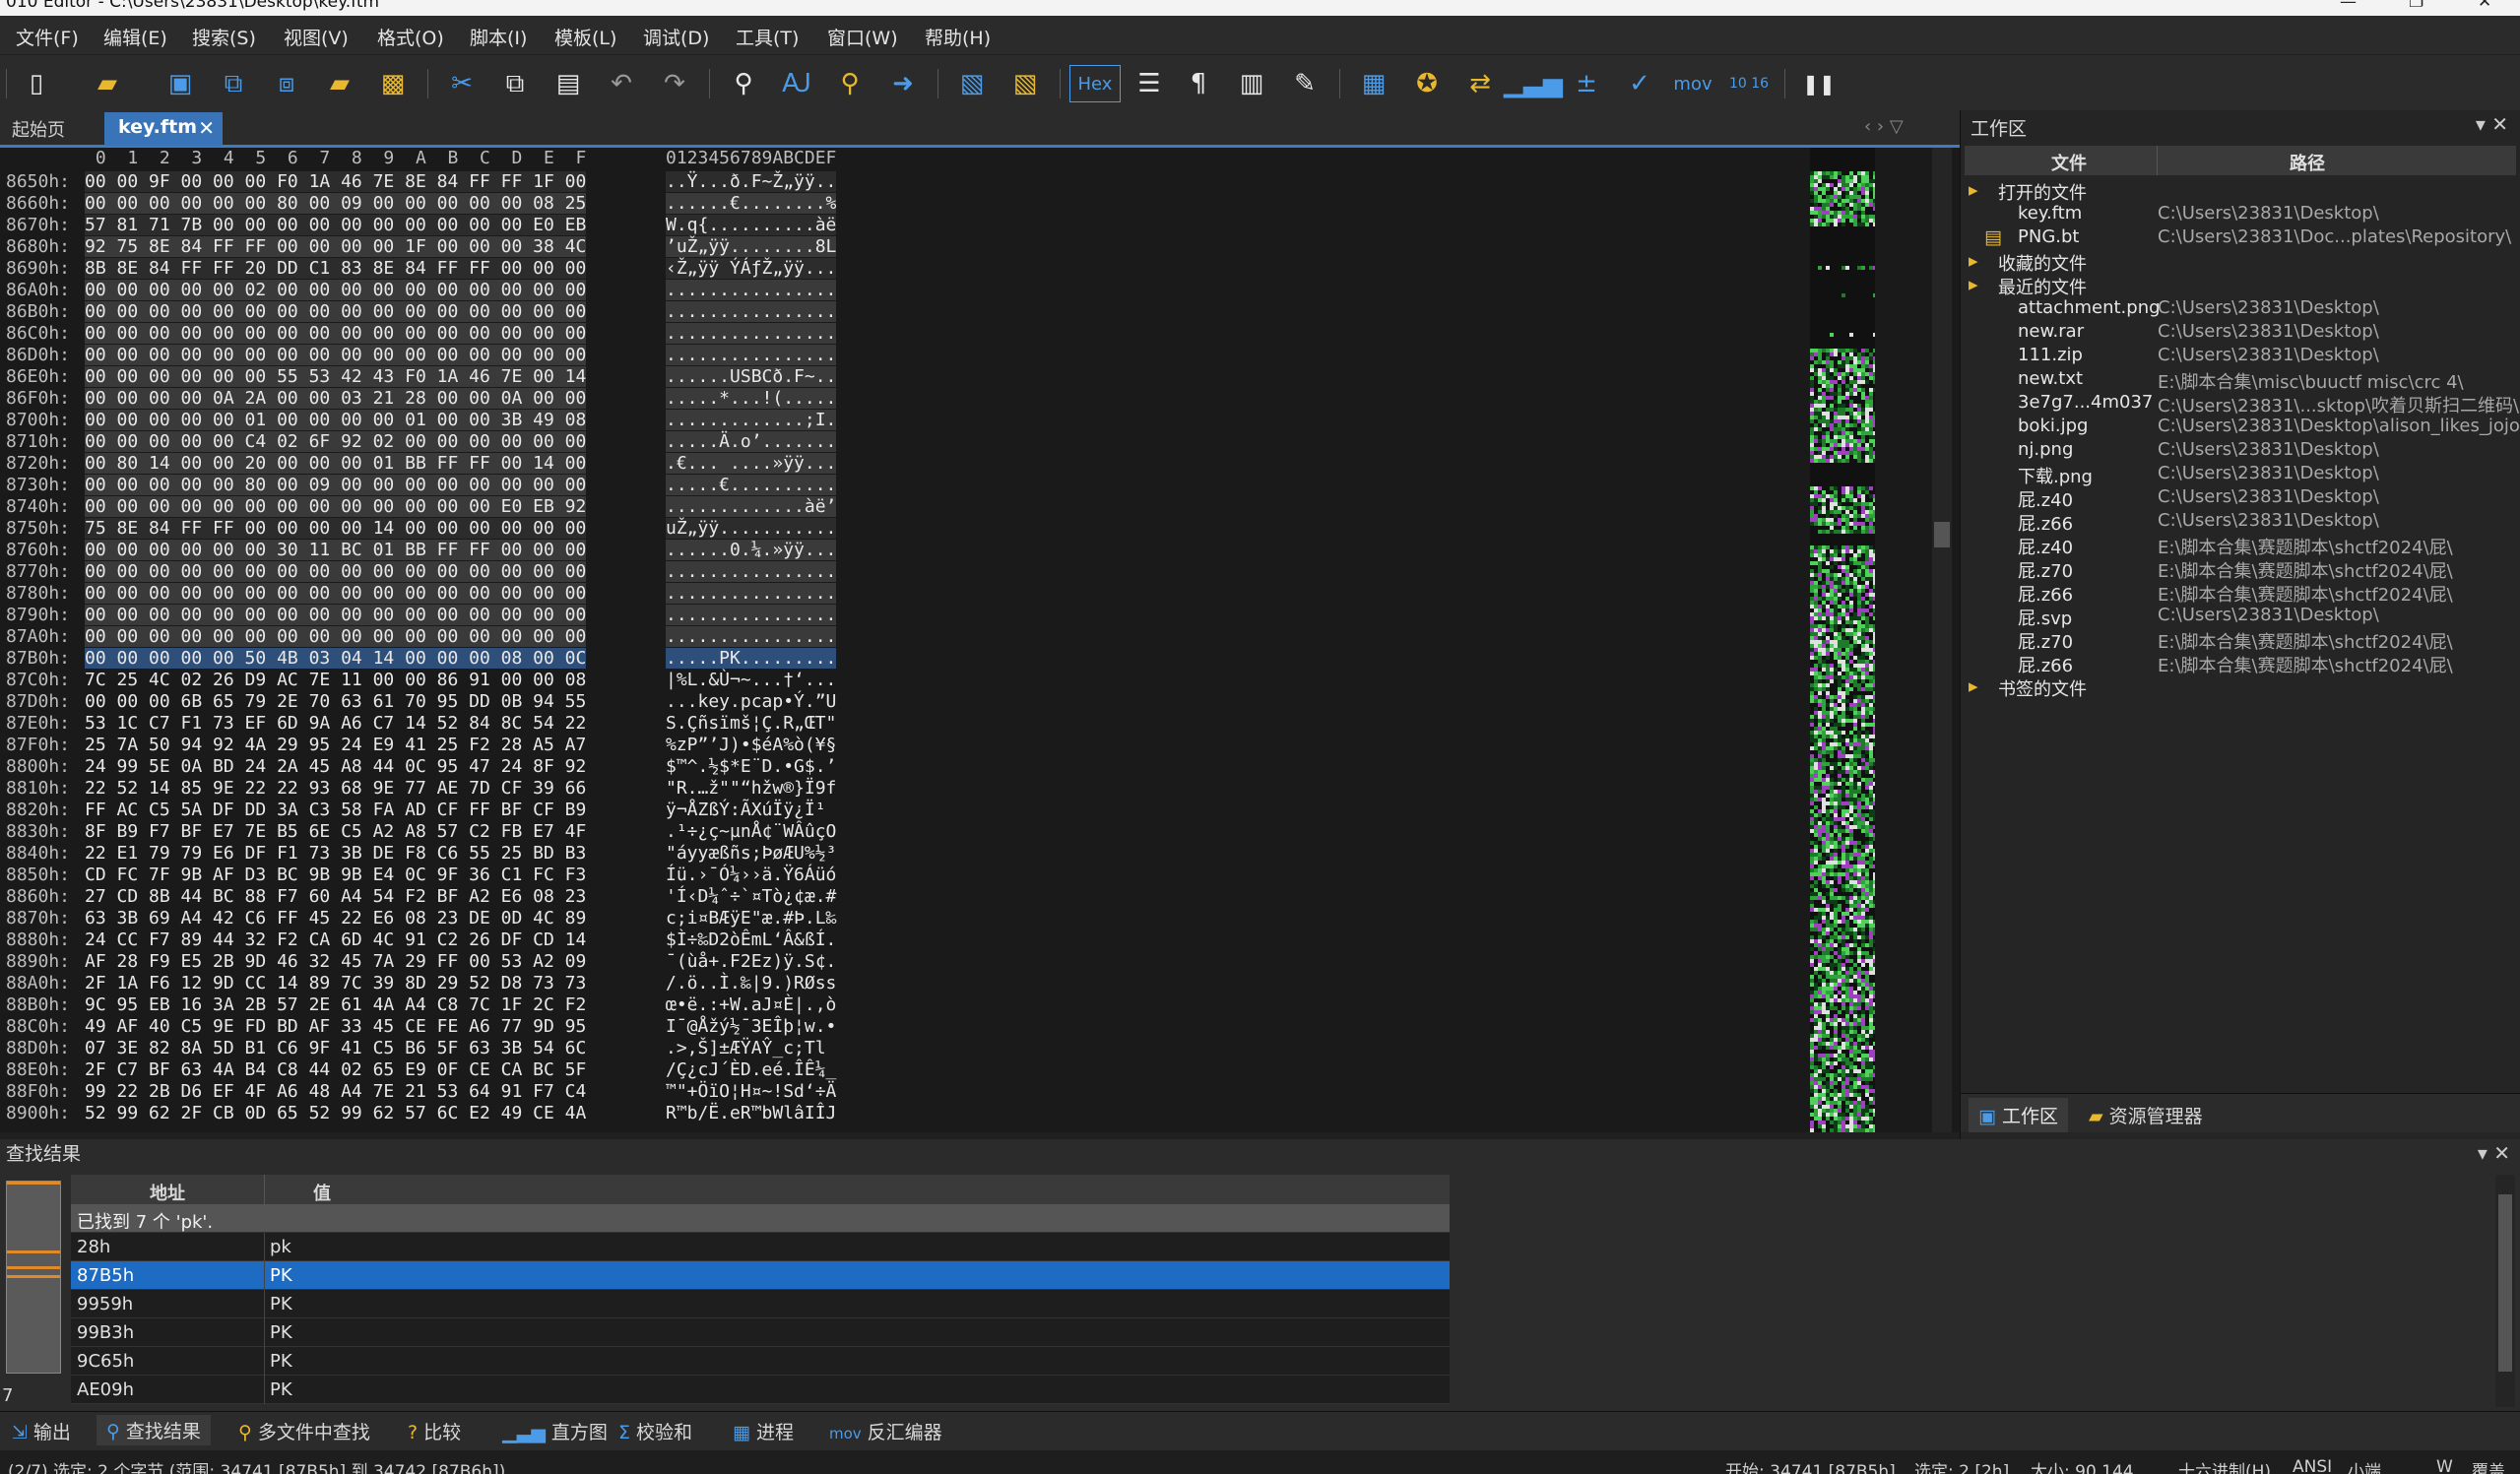 The image size is (2520, 1474). Describe the element at coordinates (972, 83) in the screenshot. I see `template-run-icon: ▧` at that location.